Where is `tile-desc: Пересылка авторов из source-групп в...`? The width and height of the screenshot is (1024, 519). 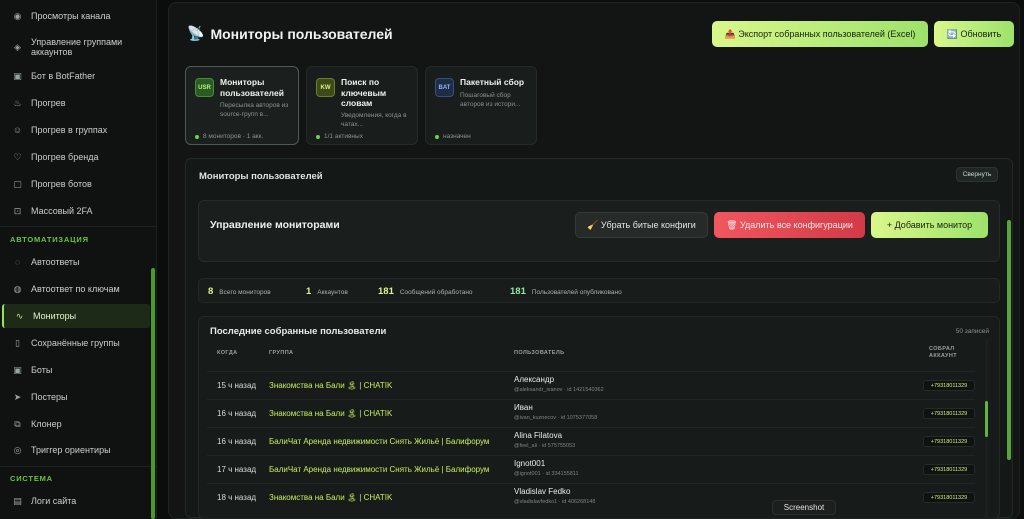 tile-desc: Пересылка авторов из source-групп в... is located at coordinates (254, 110).